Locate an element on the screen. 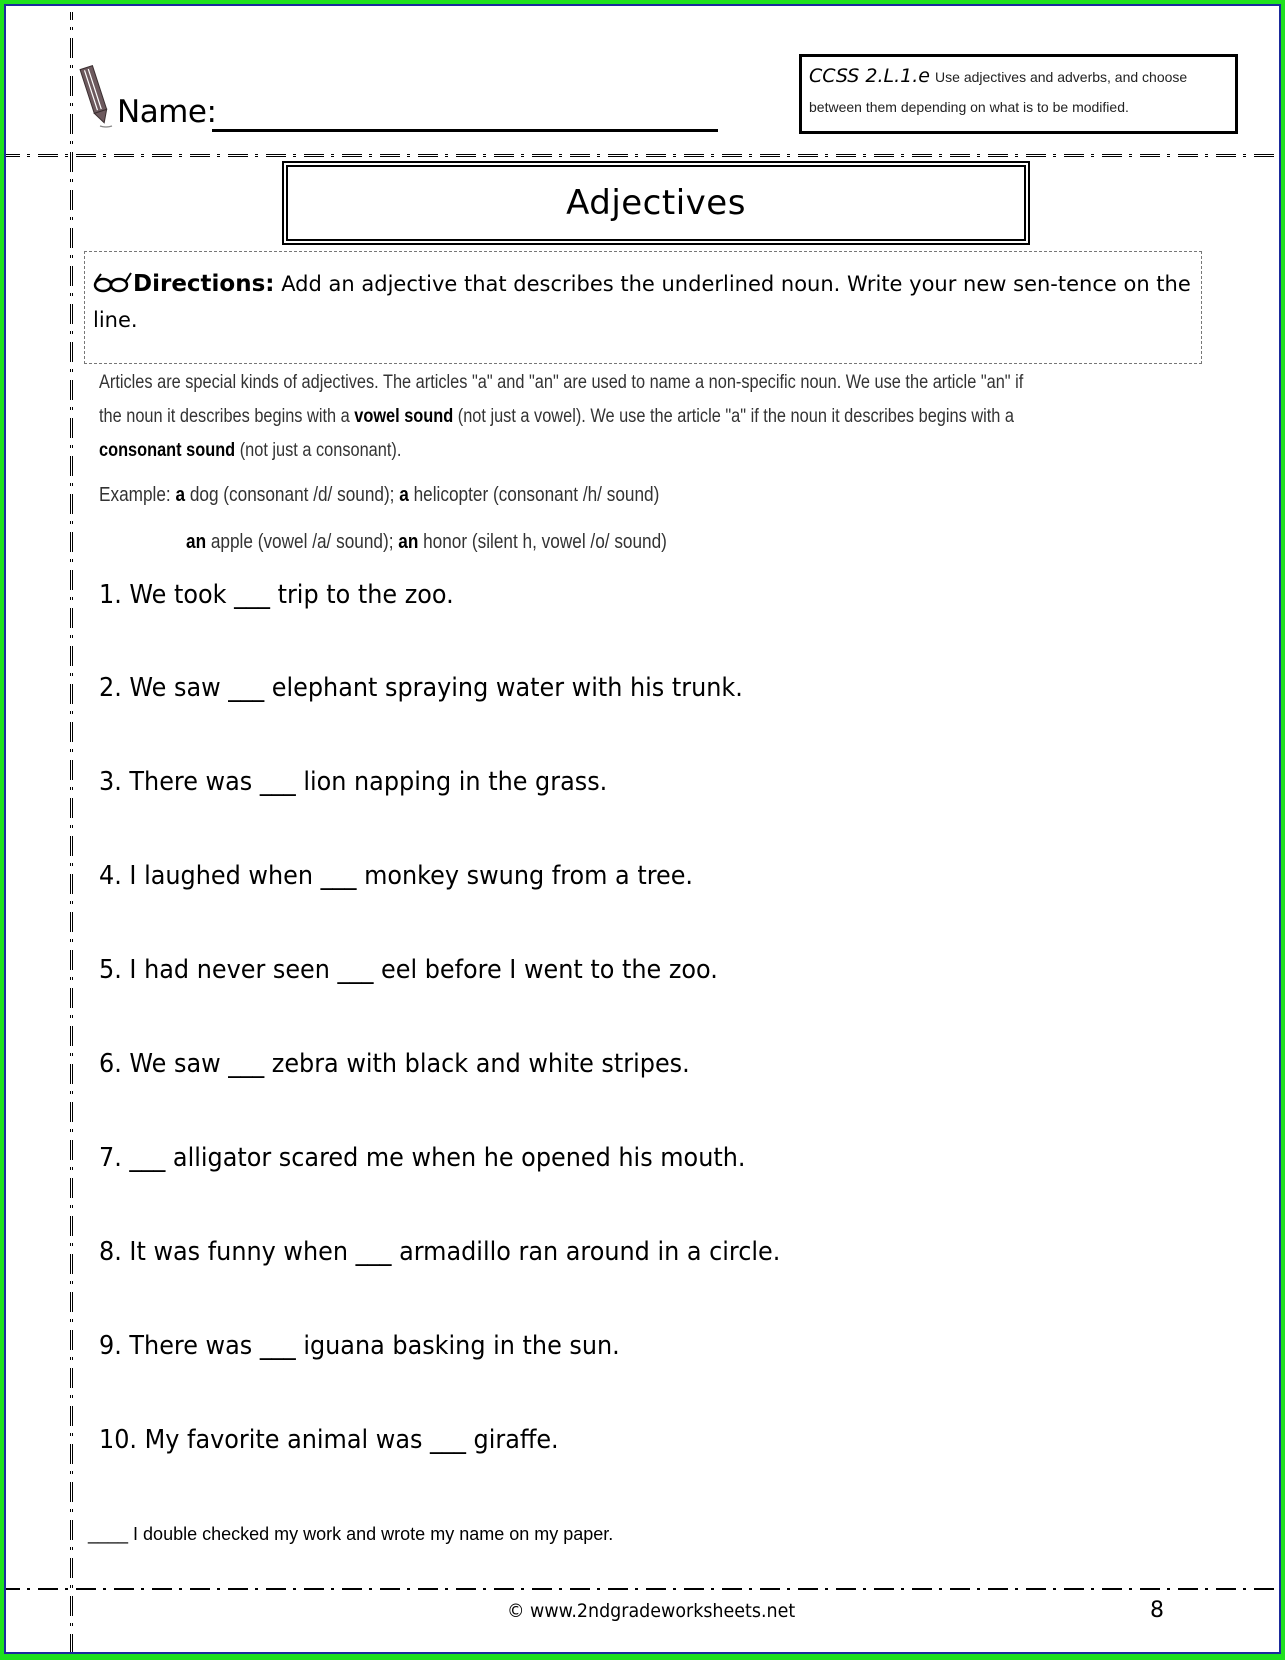  standard-code: CCSS 2.L.1.e is located at coordinates (869, 76).